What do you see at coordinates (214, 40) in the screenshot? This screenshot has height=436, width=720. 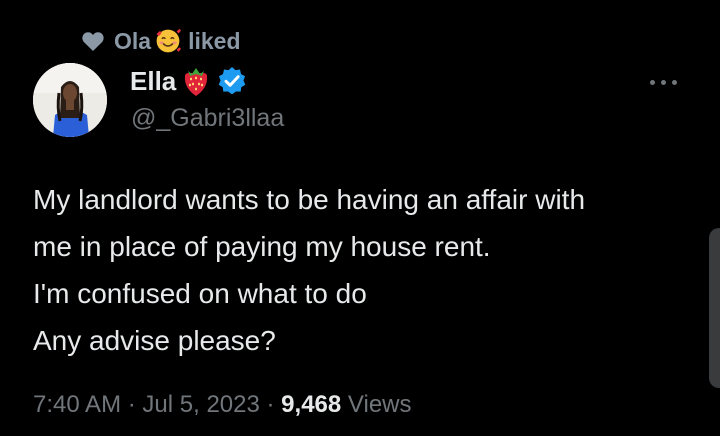 I see `social-context-action: liked` at bounding box center [214, 40].